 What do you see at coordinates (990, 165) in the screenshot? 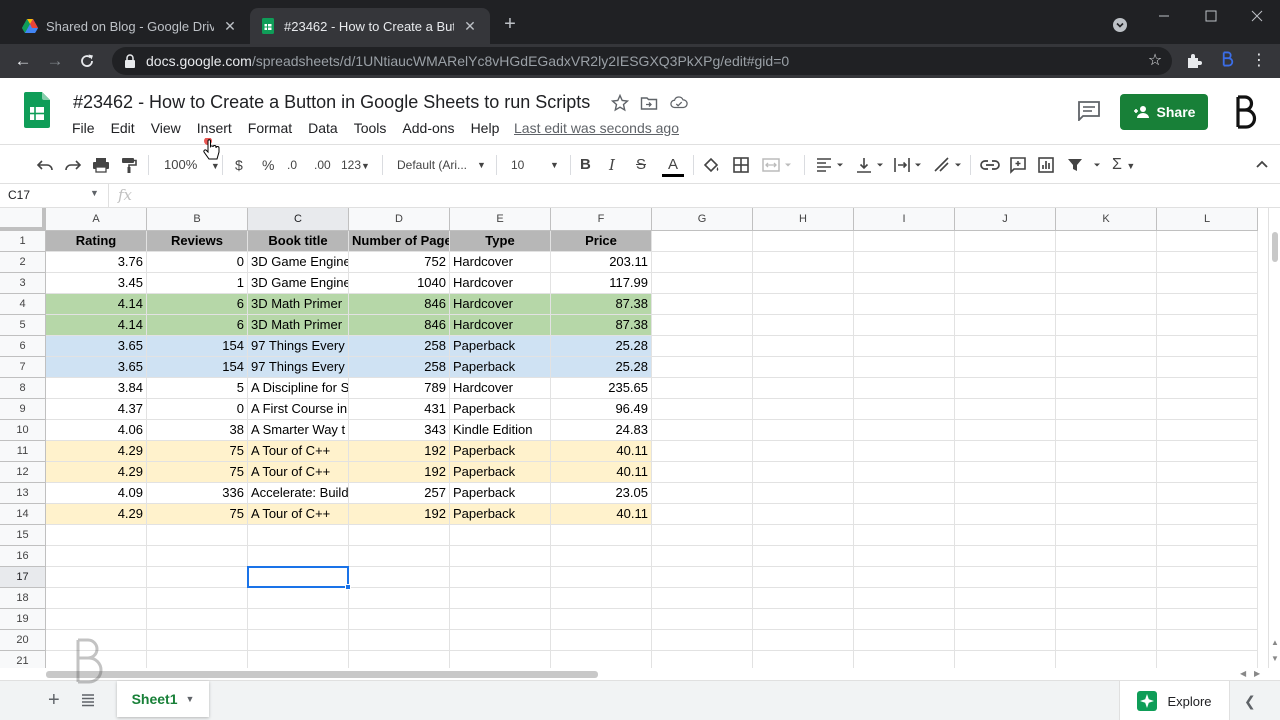
I see `insert-link-icon` at bounding box center [990, 165].